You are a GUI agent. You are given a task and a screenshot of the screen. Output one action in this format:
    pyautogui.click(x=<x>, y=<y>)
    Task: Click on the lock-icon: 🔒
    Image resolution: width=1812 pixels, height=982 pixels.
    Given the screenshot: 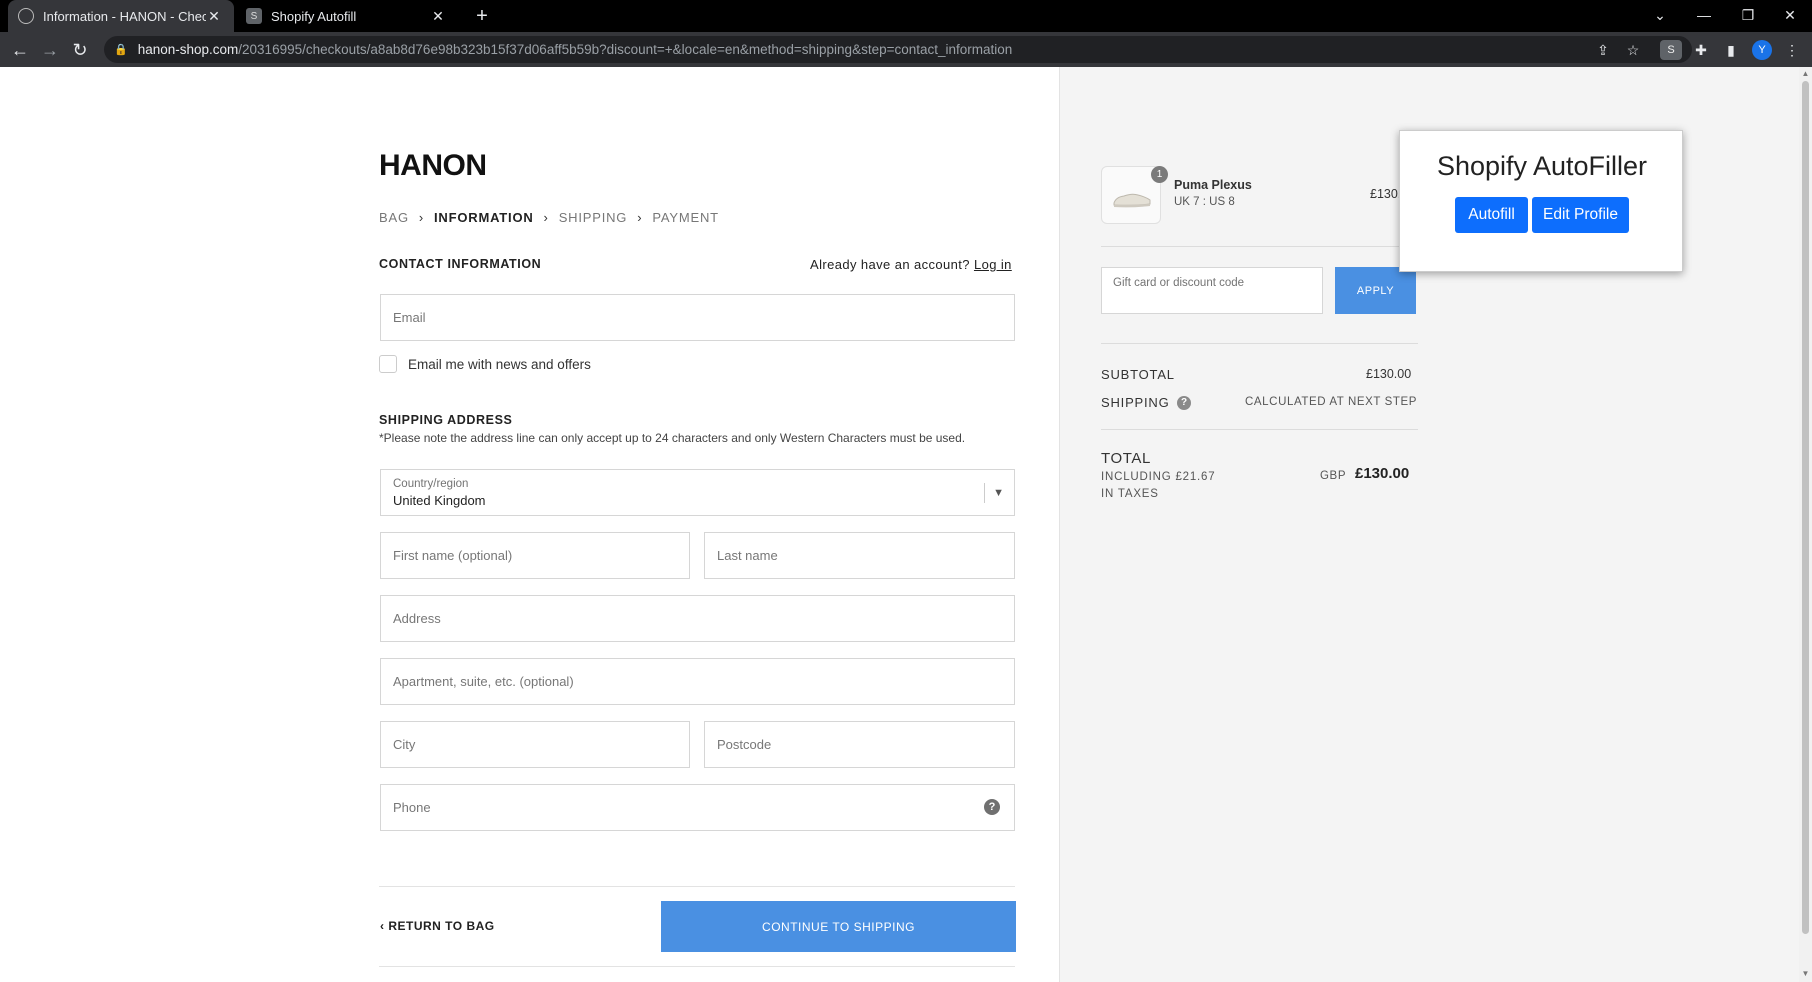 What is the action you would take?
    pyautogui.click(x=121, y=50)
    